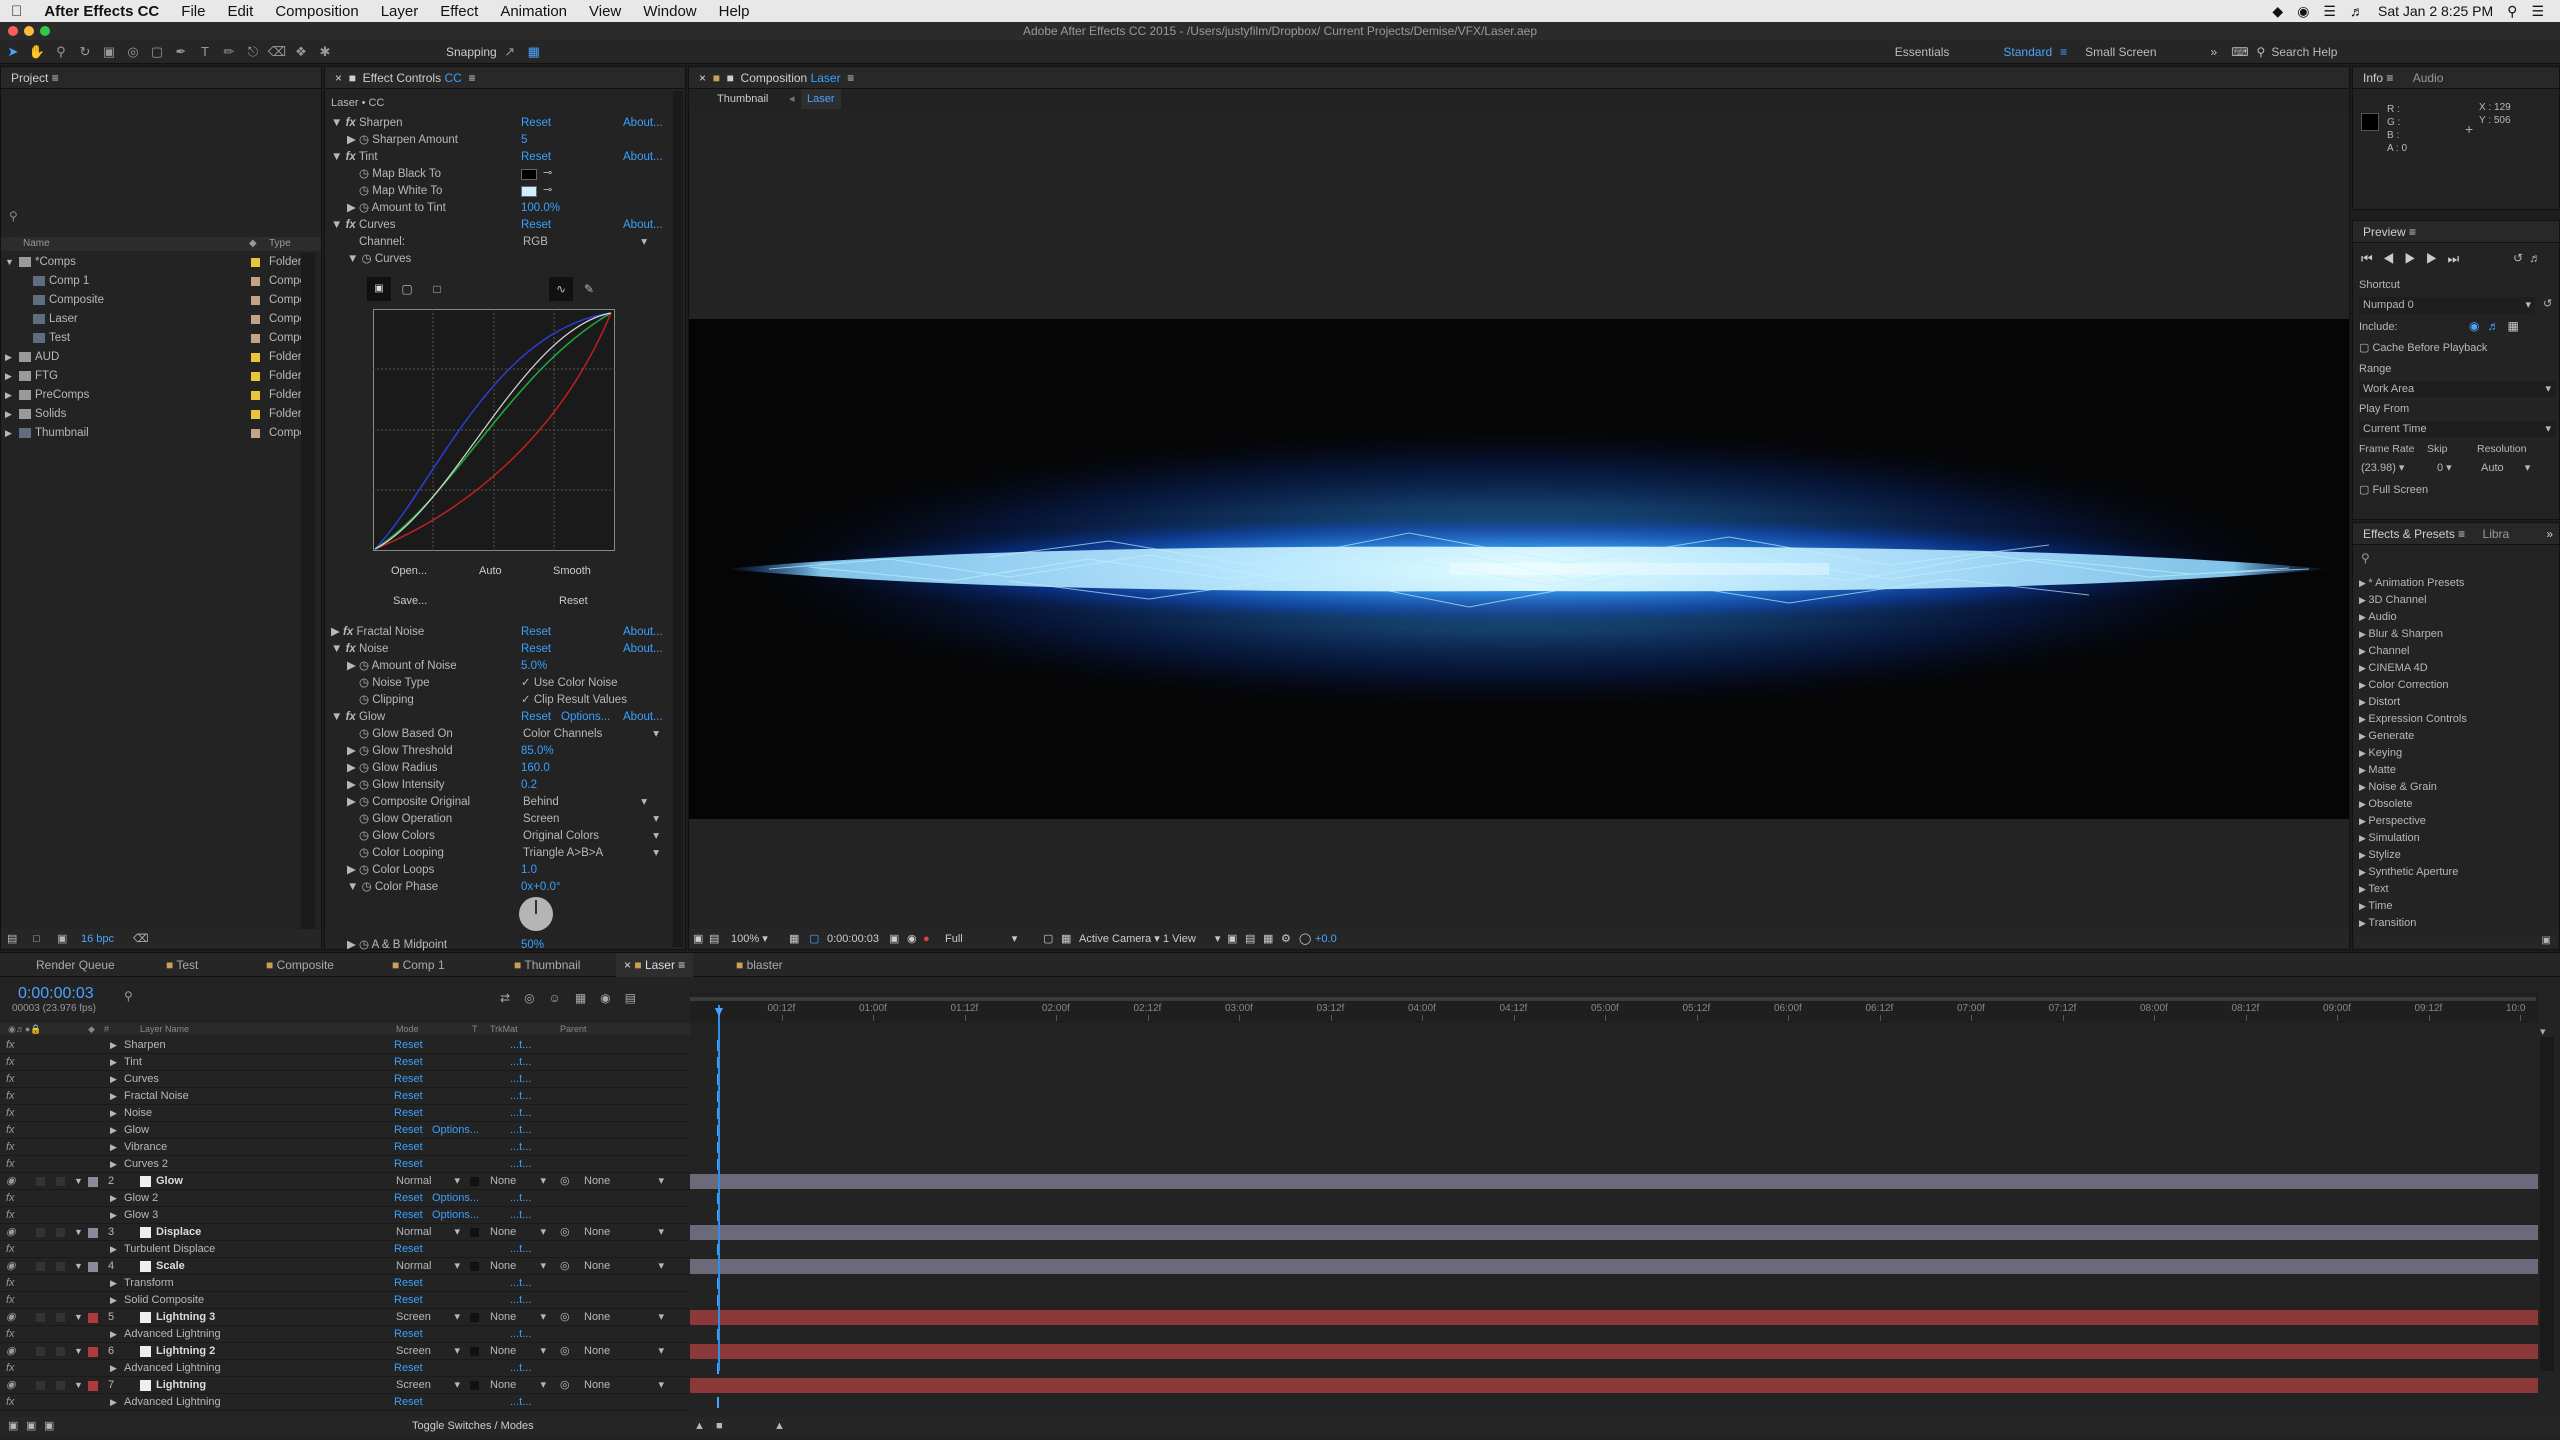 The width and height of the screenshot is (2560, 1440). I want to click on map-white-swatch, so click(529, 191).